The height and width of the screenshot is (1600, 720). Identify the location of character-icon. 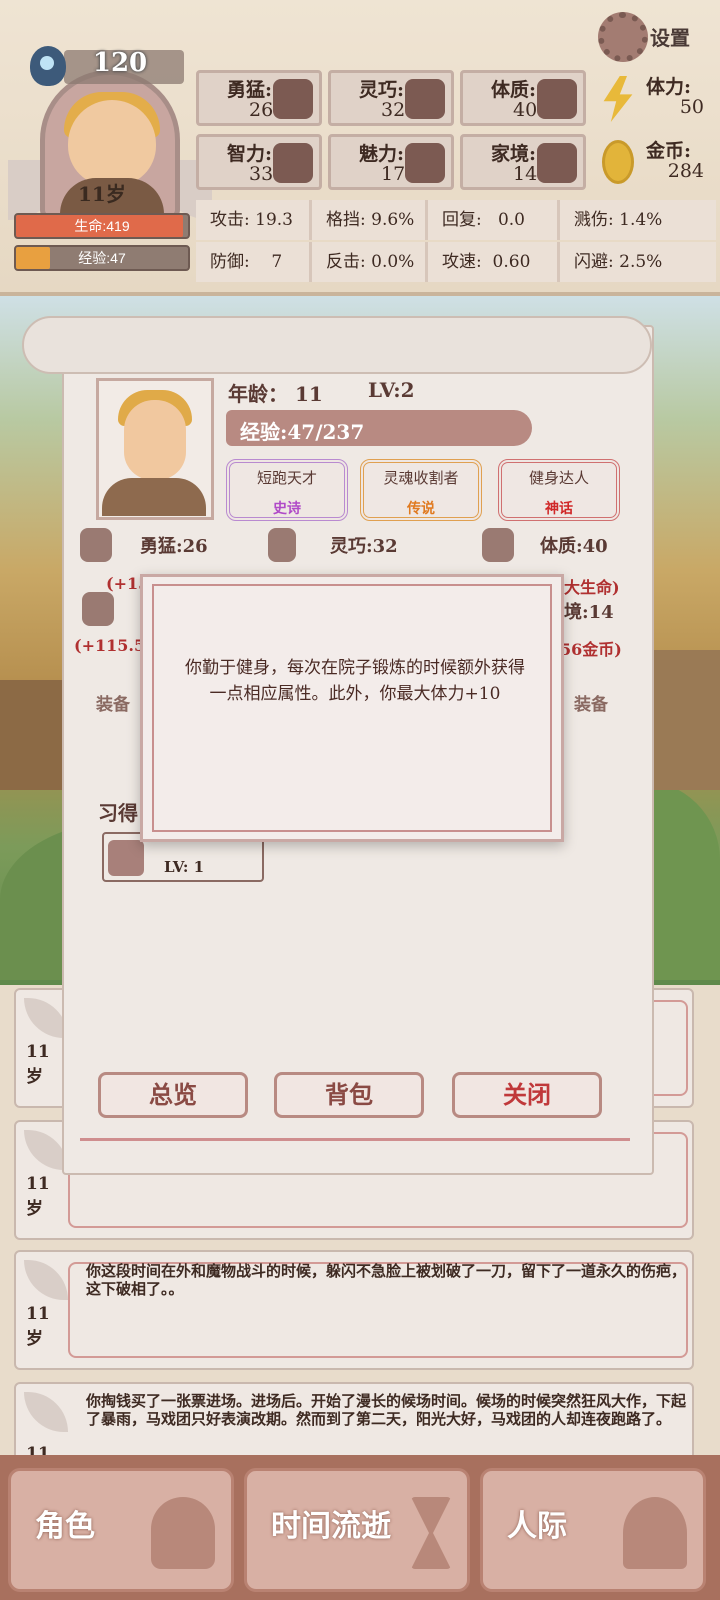
(183, 1533).